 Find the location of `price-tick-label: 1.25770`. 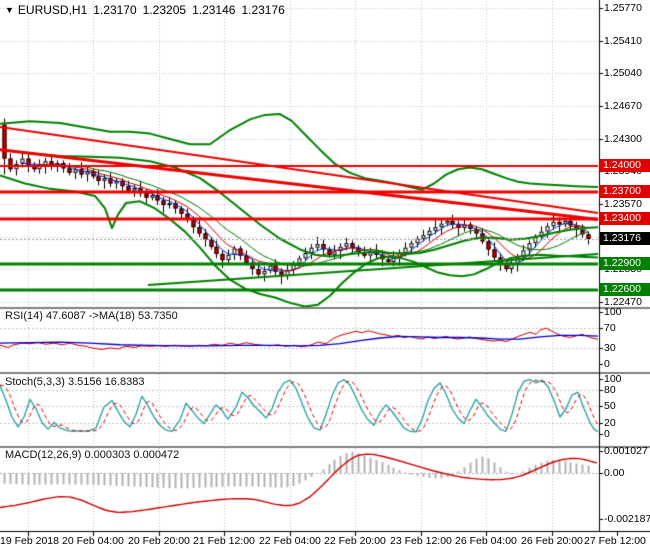

price-tick-label: 1.25770 is located at coordinates (623, 8).